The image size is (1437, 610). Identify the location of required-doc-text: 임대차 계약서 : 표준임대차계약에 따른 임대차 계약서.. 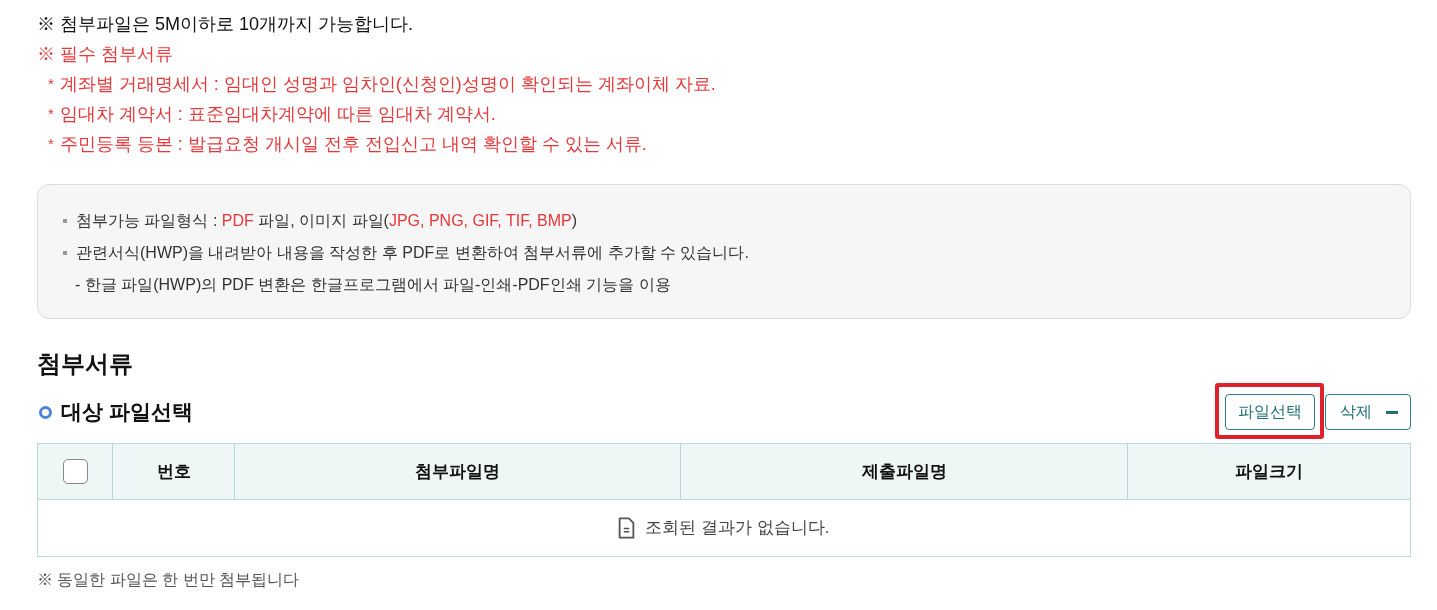
(277, 114).